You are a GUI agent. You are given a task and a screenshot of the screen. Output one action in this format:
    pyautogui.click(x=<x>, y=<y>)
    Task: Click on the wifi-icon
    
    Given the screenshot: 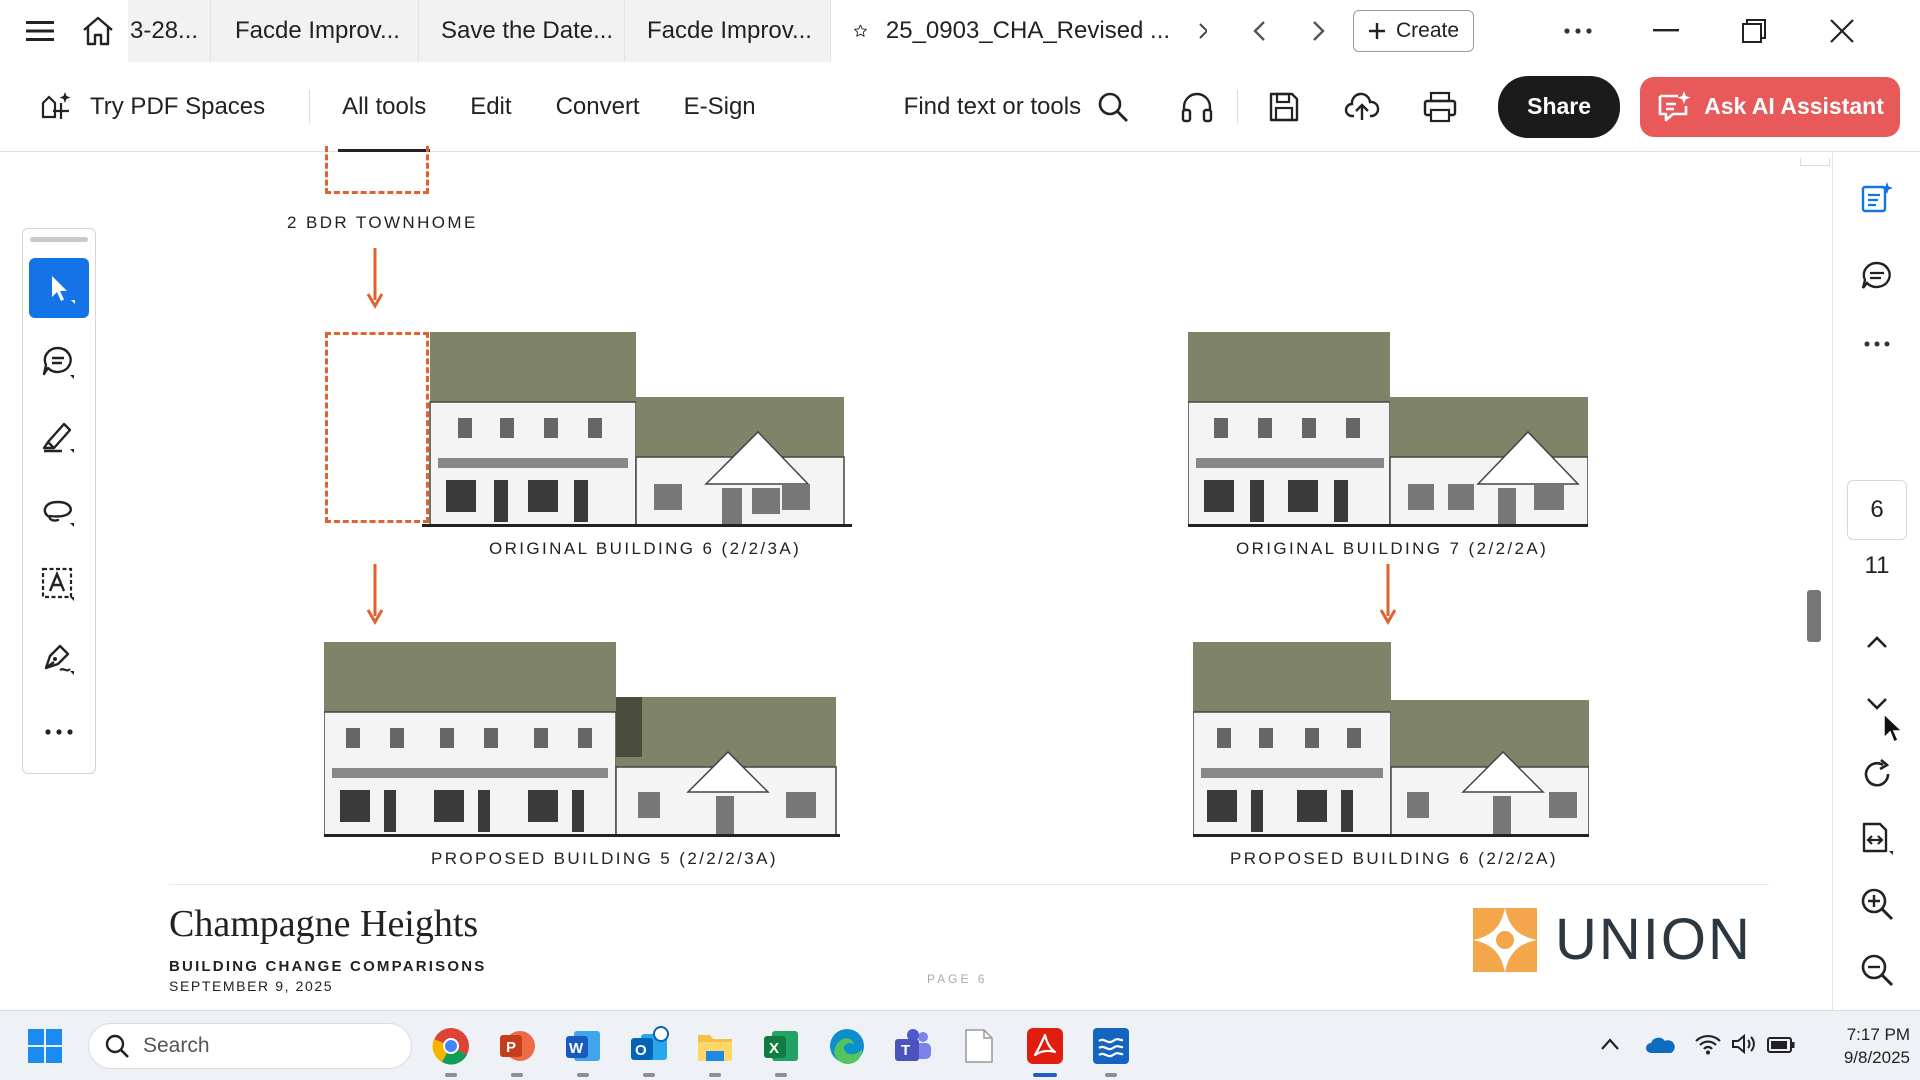 What is the action you would take?
    pyautogui.click(x=1708, y=1044)
    